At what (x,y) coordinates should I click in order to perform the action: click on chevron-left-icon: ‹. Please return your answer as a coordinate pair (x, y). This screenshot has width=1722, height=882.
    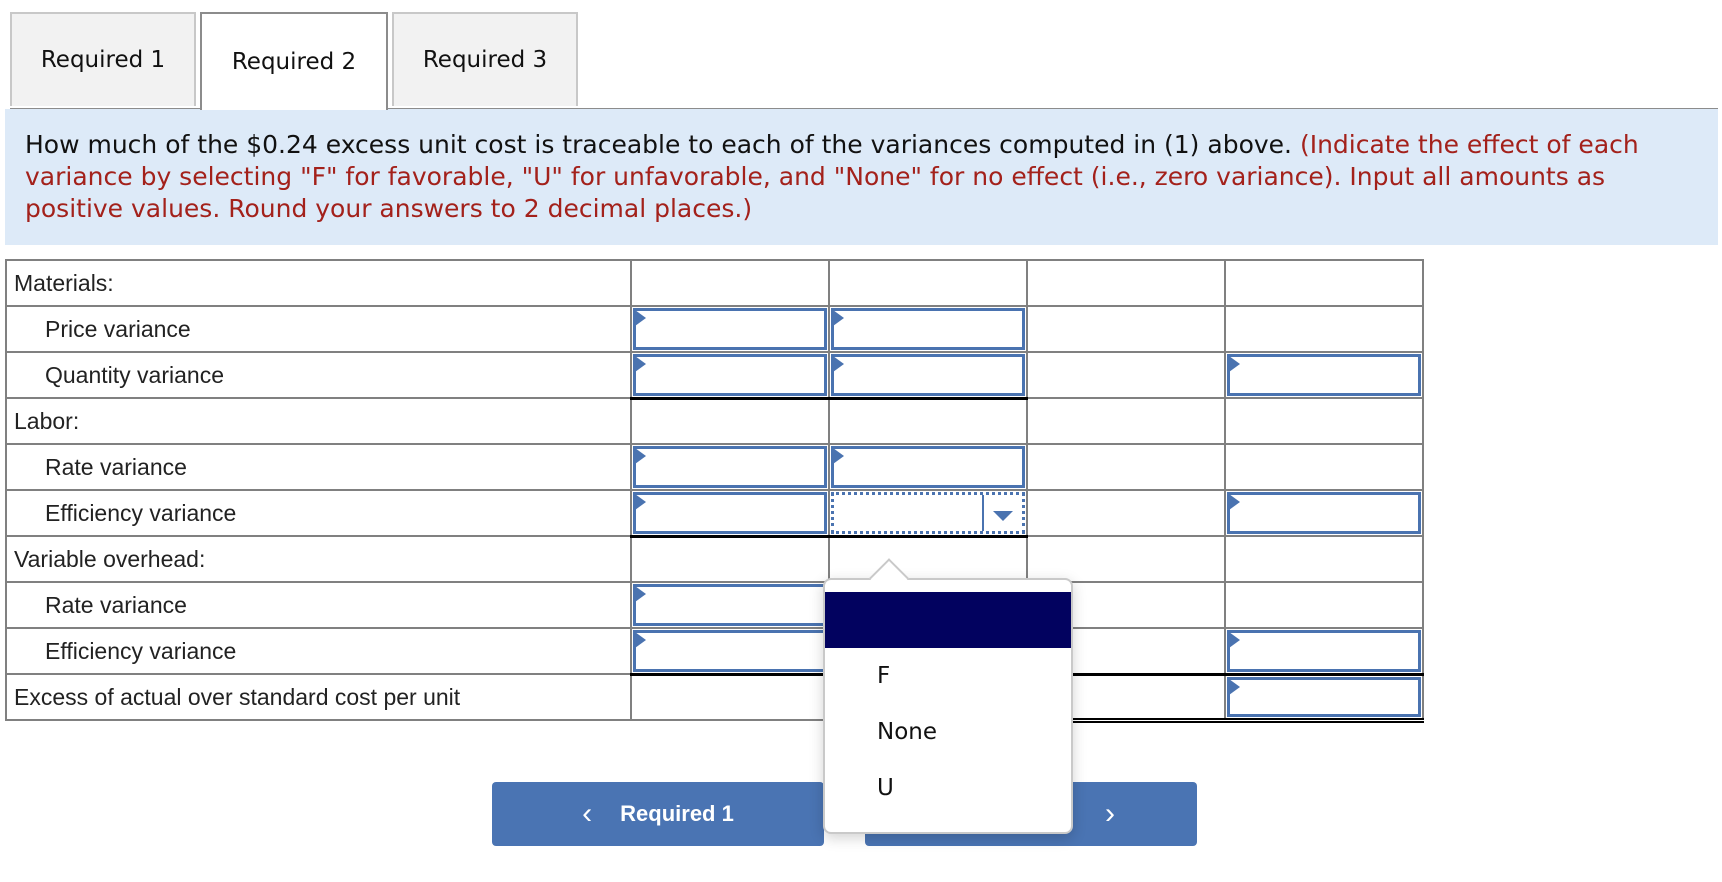
    Looking at the image, I should click on (587, 813).